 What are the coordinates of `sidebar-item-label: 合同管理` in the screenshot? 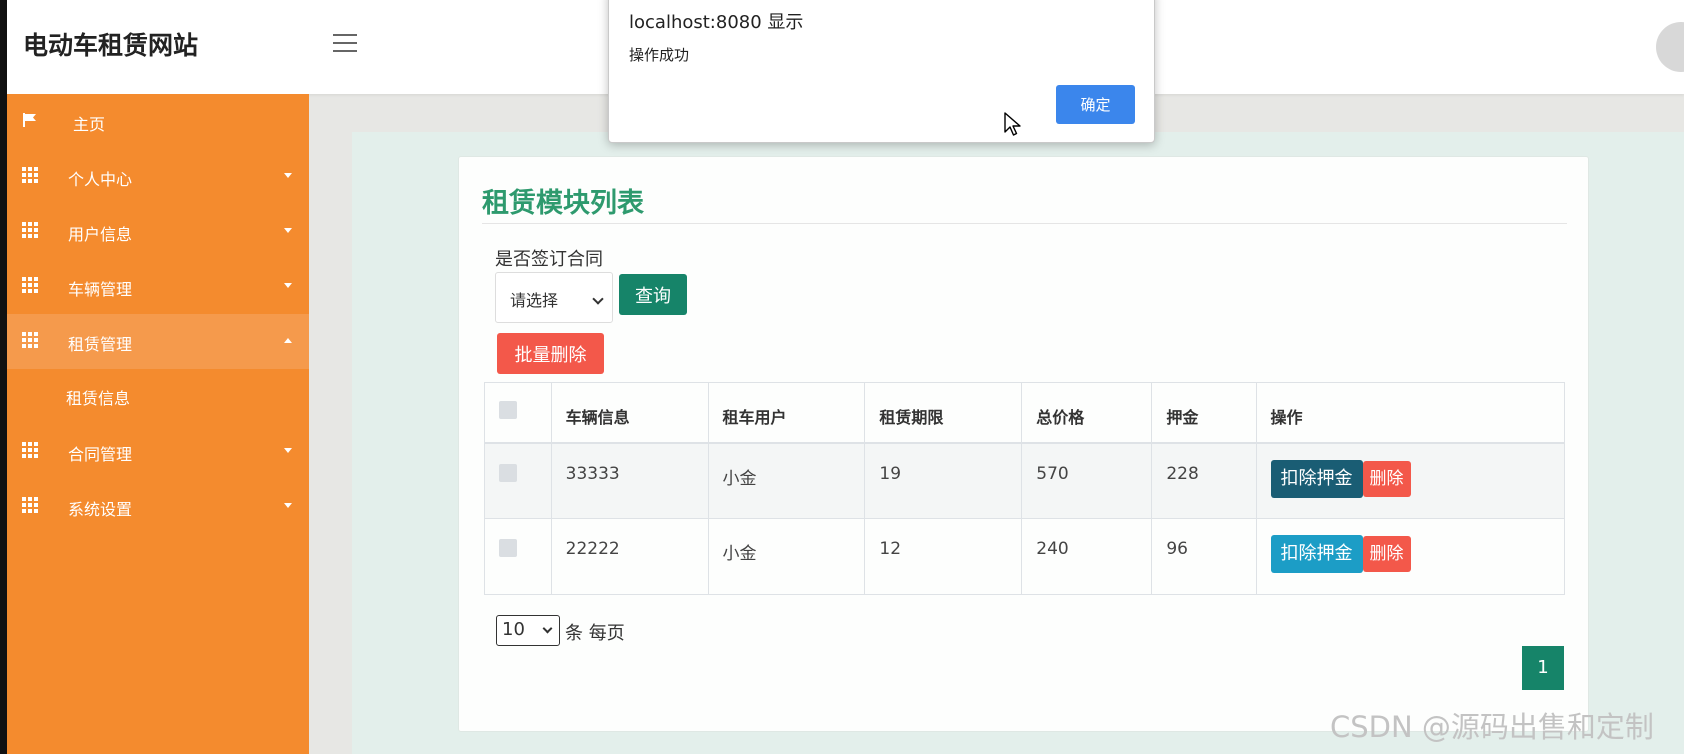 It's located at (100, 454).